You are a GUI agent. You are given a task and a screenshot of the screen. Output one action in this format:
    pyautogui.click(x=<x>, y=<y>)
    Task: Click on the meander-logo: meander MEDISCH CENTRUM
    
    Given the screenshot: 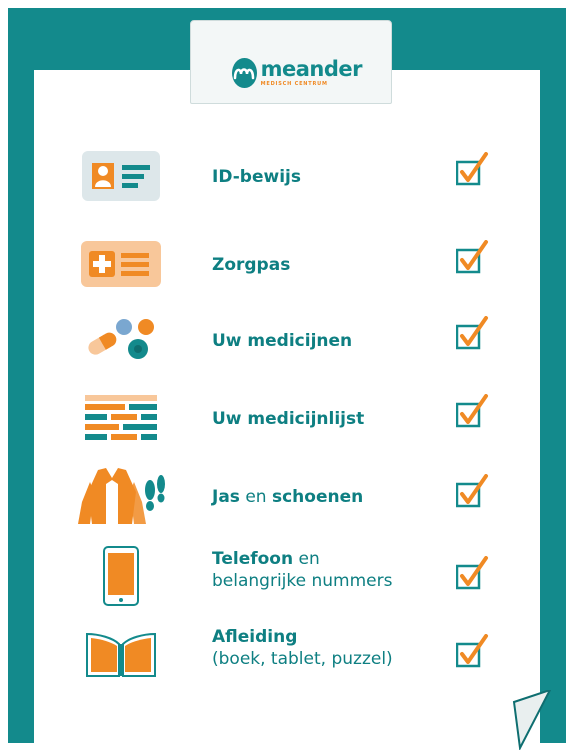 What is the action you would take?
    pyautogui.click(x=297, y=73)
    